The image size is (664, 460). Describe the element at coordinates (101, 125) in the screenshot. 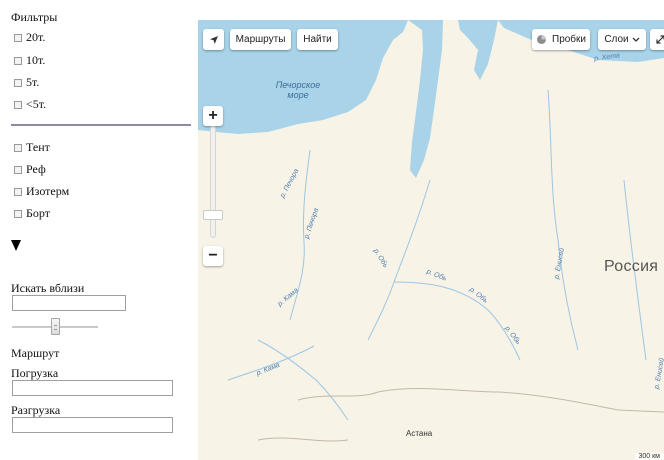

I see `divider` at that location.